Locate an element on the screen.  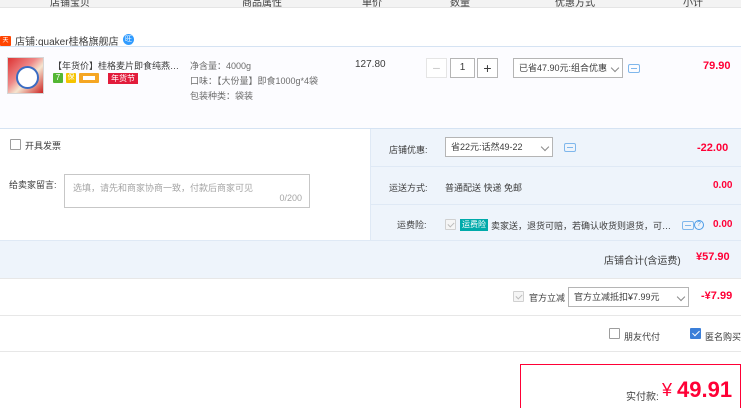
quantity-plus-button: + is located at coordinates (487, 68).